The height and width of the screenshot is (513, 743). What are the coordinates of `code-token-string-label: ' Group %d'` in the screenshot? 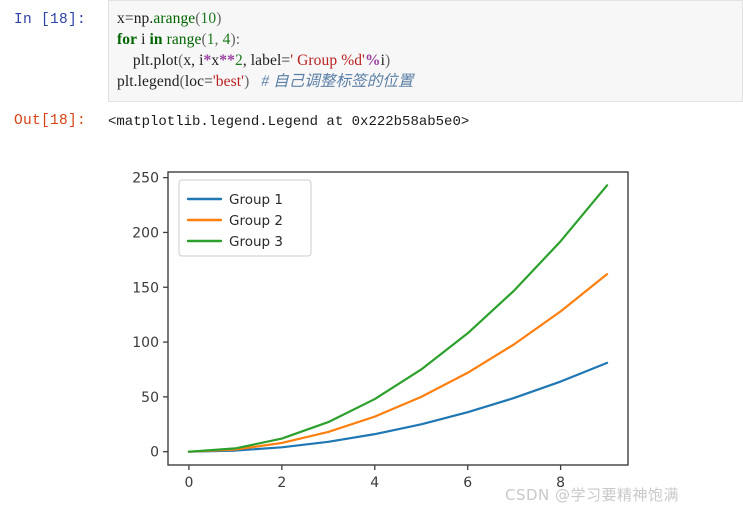 It's located at (327, 60).